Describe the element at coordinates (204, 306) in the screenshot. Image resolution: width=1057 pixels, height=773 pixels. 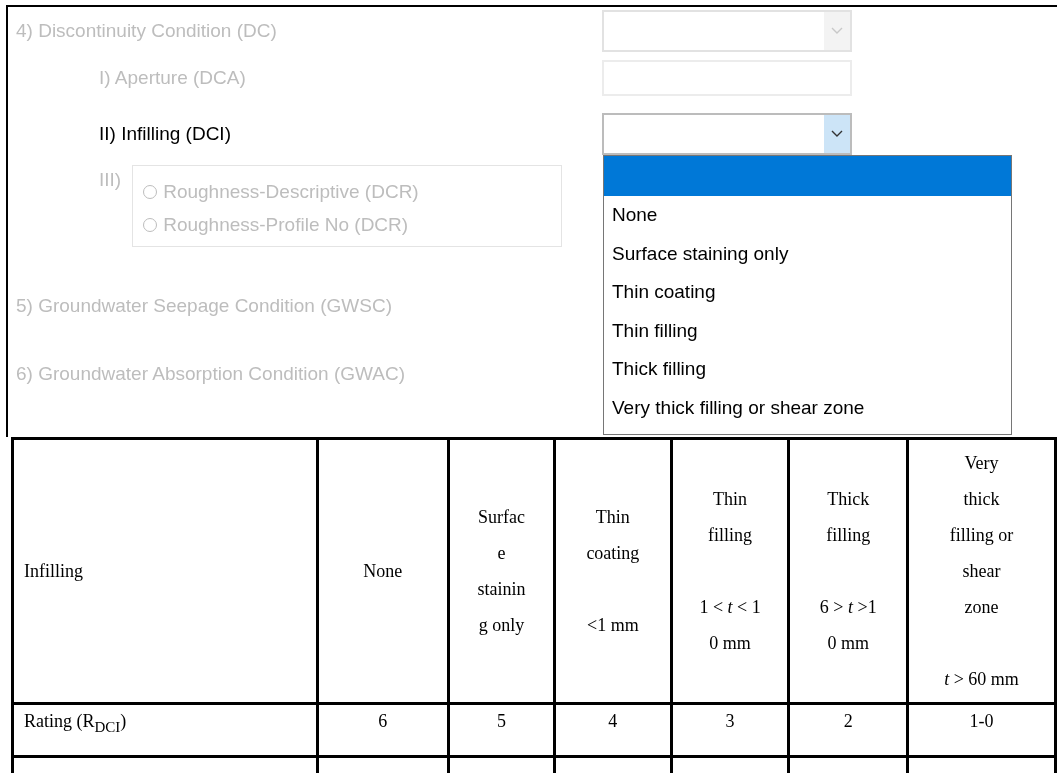
I see `field-label: 5) Groundwater Seepage Condition (GWSC)` at that location.